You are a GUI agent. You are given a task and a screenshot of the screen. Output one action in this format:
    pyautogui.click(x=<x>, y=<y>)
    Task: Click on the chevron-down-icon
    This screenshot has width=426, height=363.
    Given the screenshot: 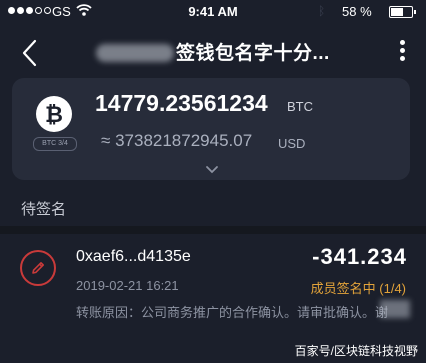 What is the action you would take?
    pyautogui.click(x=212, y=170)
    